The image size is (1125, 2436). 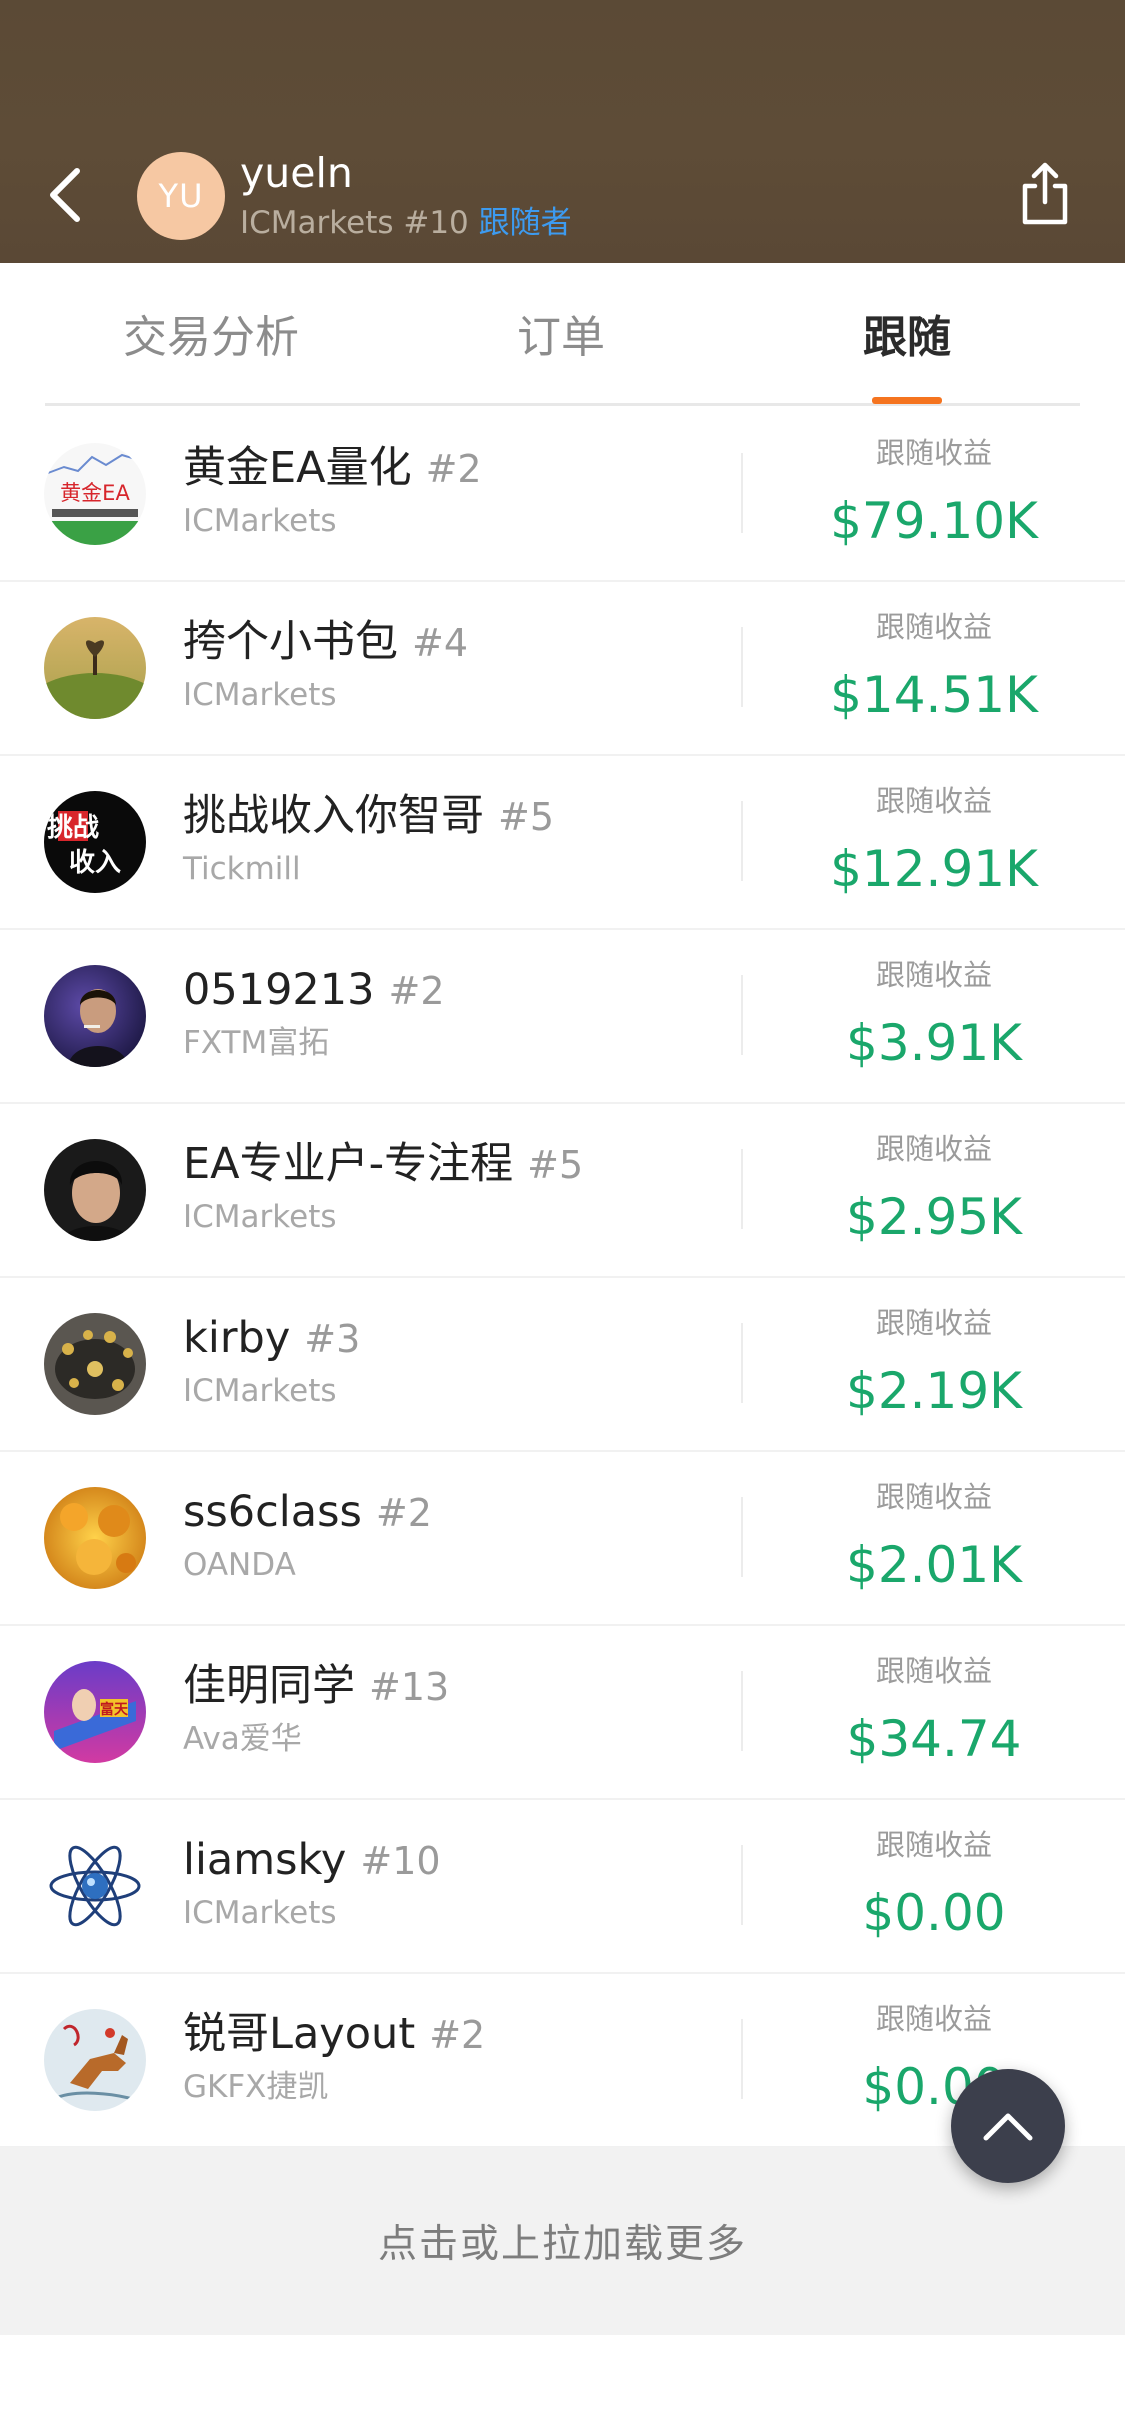 What do you see at coordinates (934, 1565) in the screenshot?
I see `follow-profit-value: $2.01K` at bounding box center [934, 1565].